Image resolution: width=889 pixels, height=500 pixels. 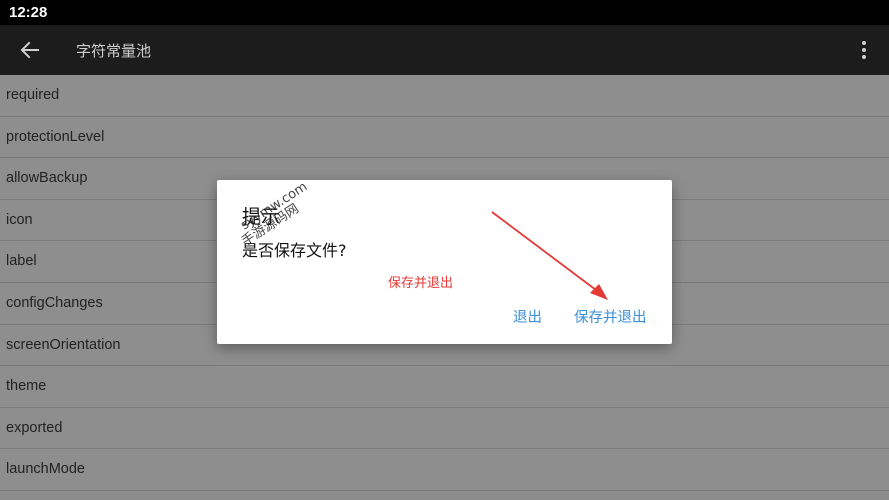 What do you see at coordinates (294, 250) in the screenshot?
I see `dialog-message: 是否保存文件?` at bounding box center [294, 250].